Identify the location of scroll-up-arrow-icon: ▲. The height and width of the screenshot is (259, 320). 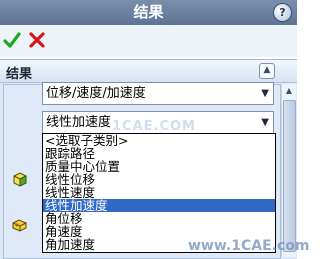
(289, 91).